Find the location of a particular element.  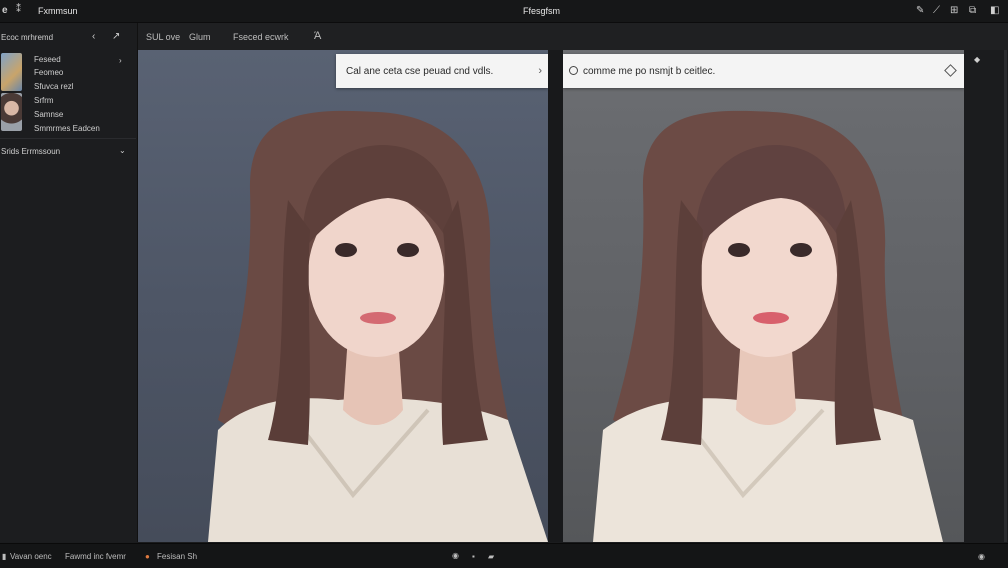

grid-icon: ⊞ is located at coordinates (954, 11).